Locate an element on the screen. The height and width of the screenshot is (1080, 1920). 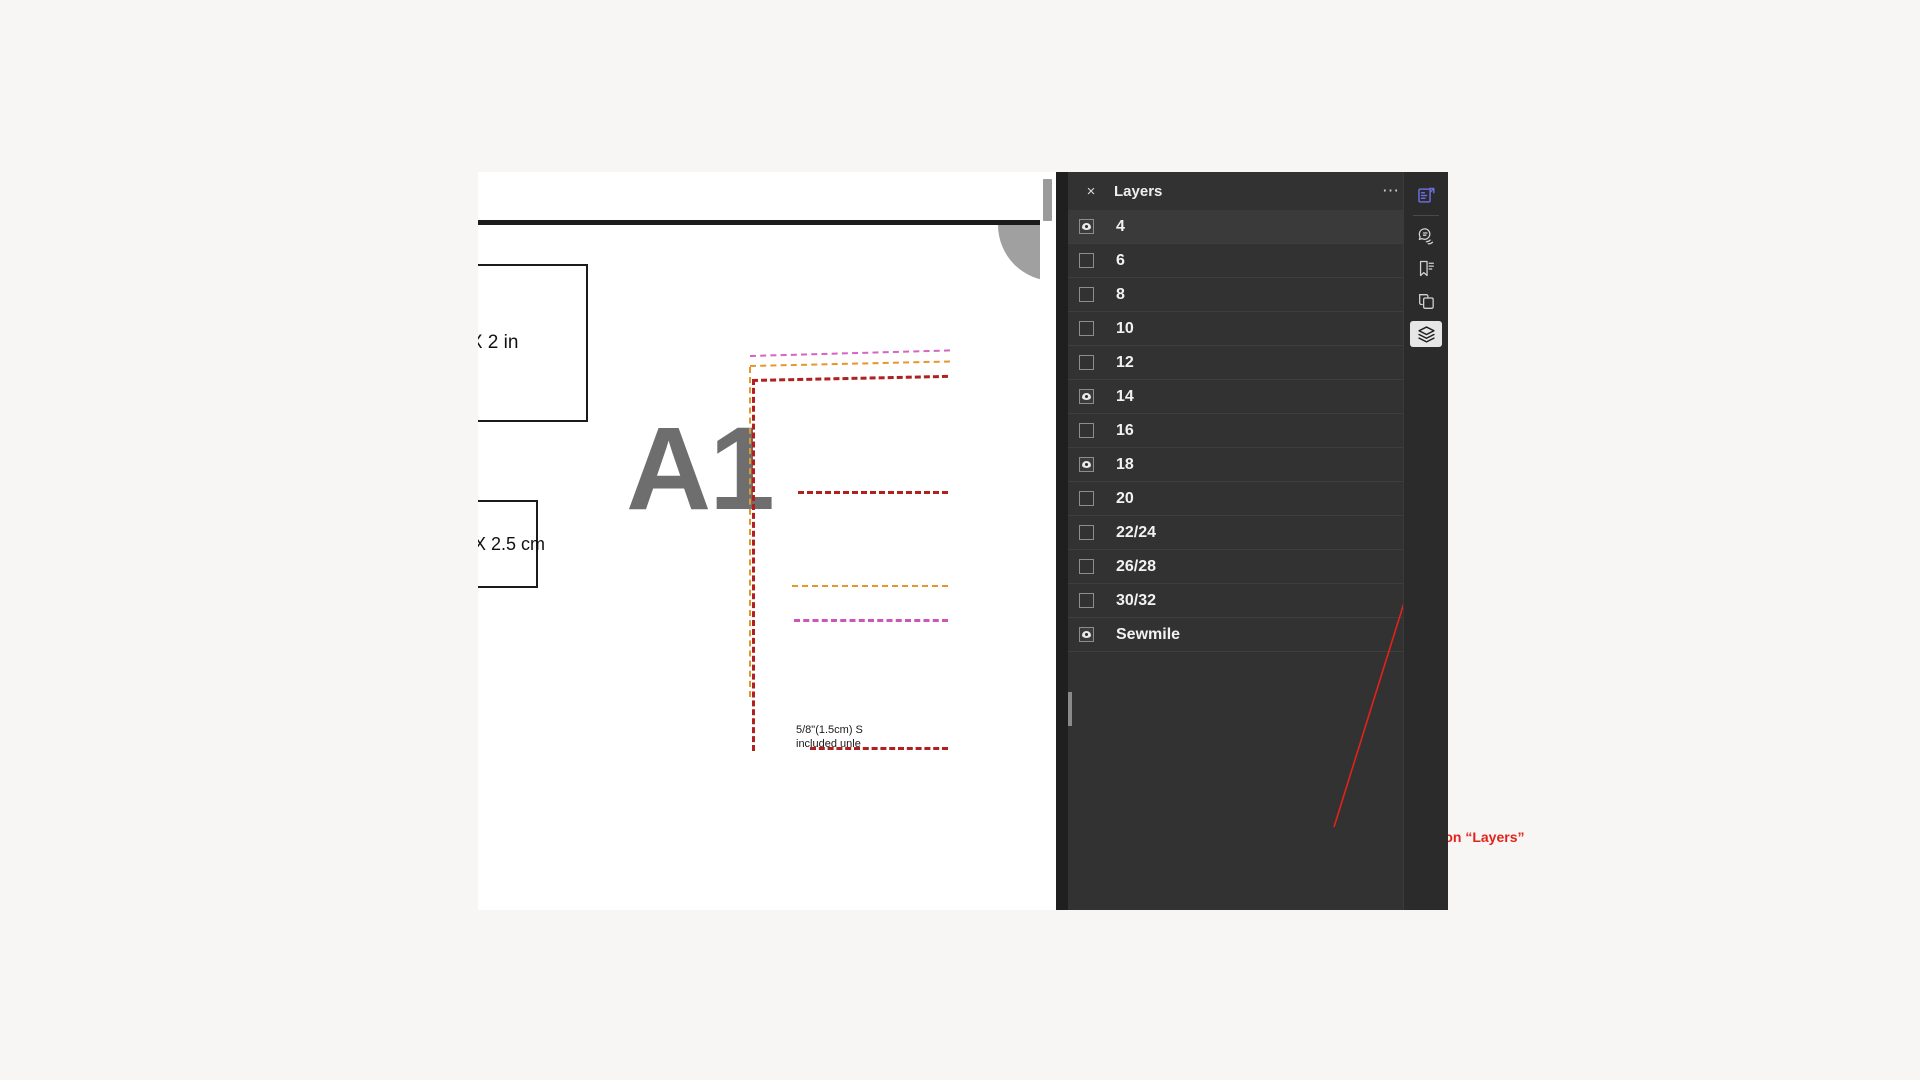
pattern-line-orange-left is located at coordinates (750, 532).